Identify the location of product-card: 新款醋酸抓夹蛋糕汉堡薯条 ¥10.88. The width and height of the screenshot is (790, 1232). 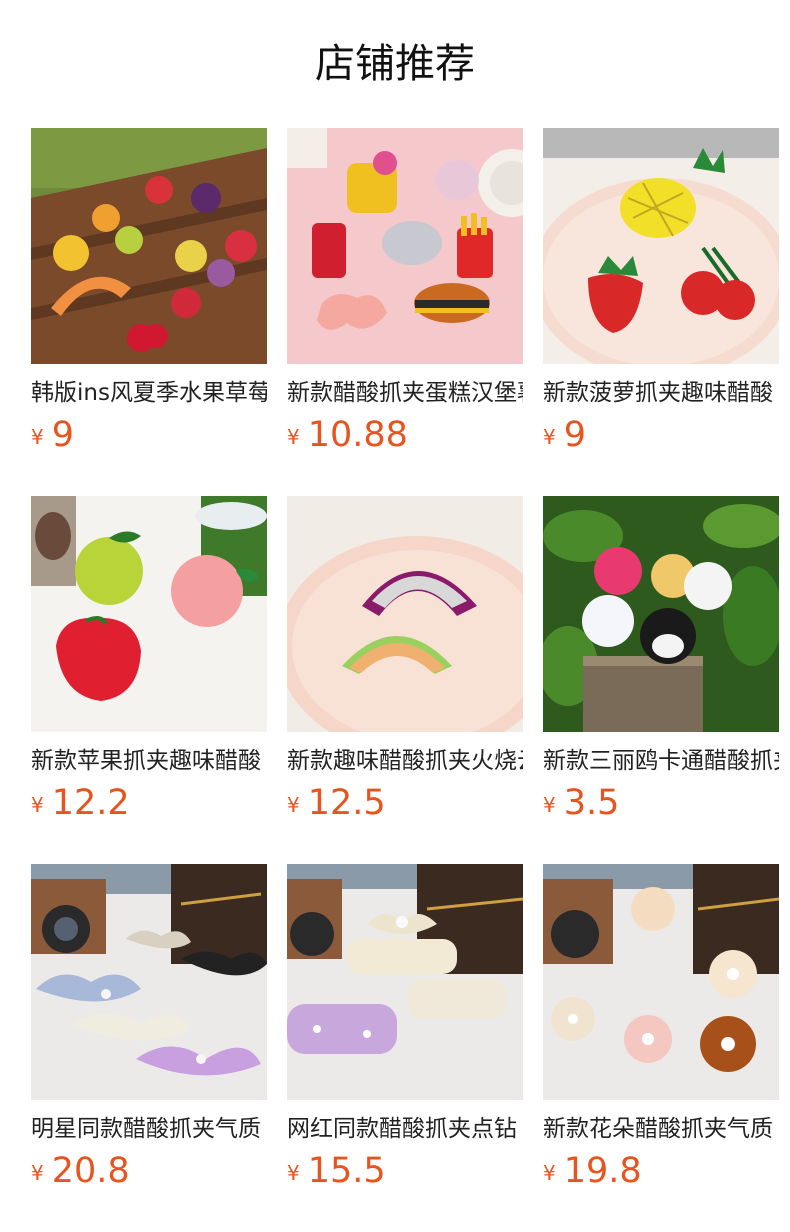
(405, 312).